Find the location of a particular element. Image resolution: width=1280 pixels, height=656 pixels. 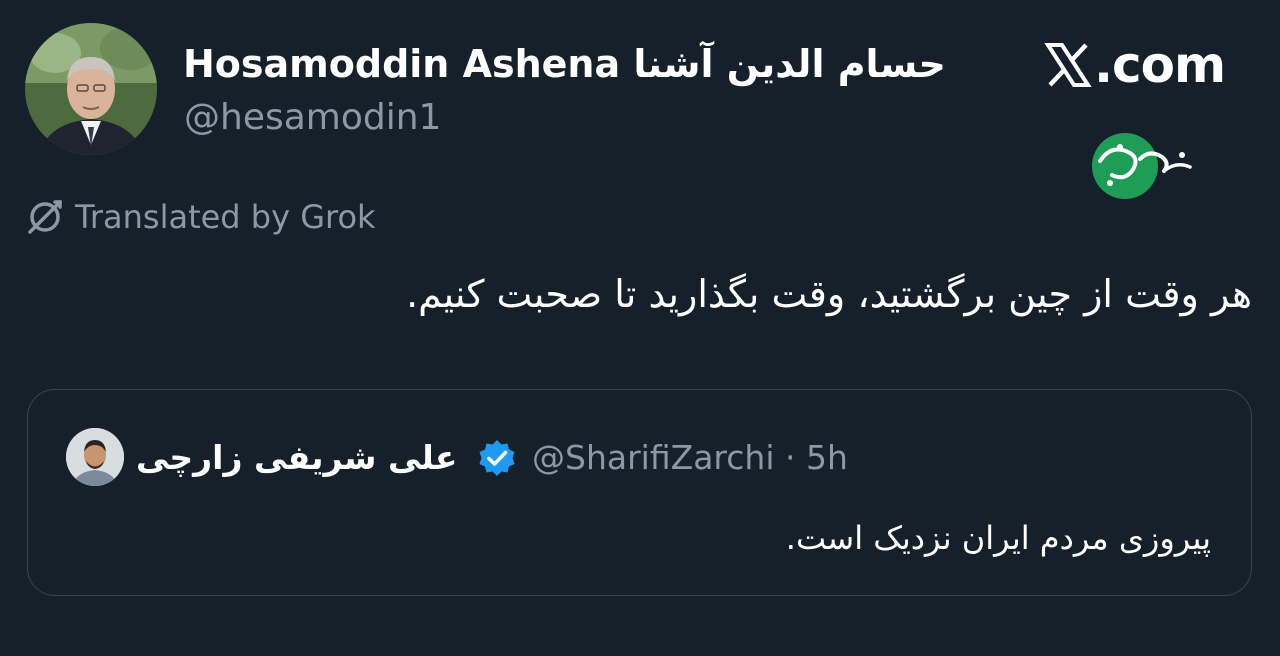

translation-indicator: Translated by Grok is located at coordinates (200, 217).